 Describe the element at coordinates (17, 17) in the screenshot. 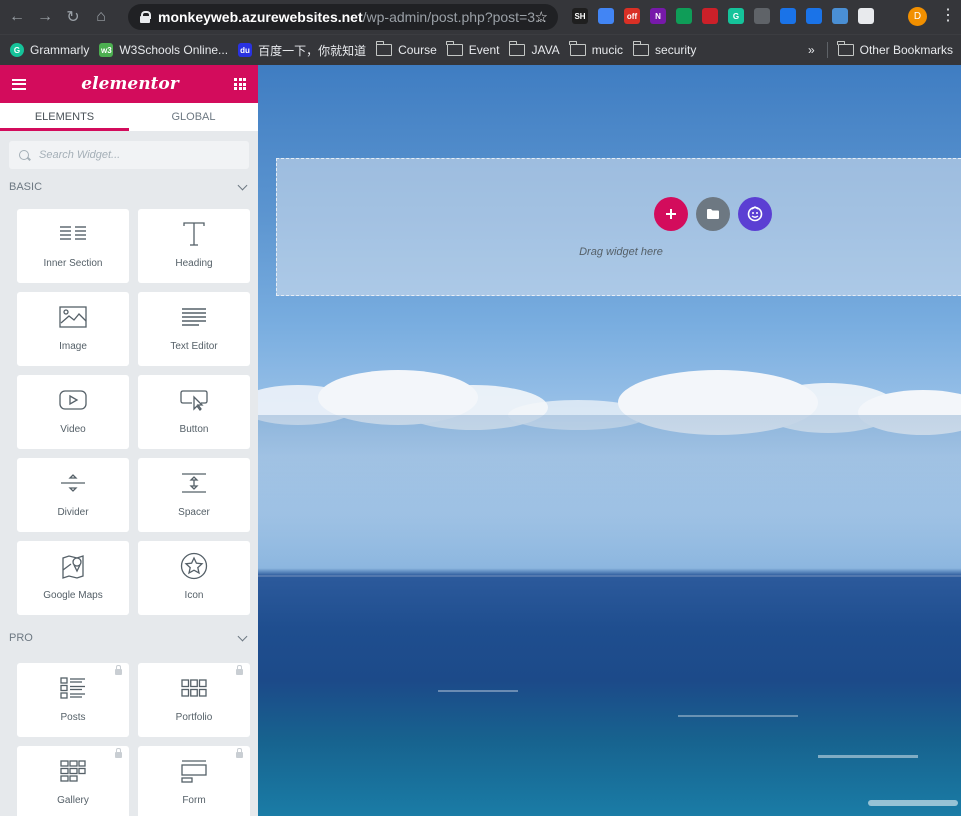

I see `back-arrow-icon: ←` at that location.